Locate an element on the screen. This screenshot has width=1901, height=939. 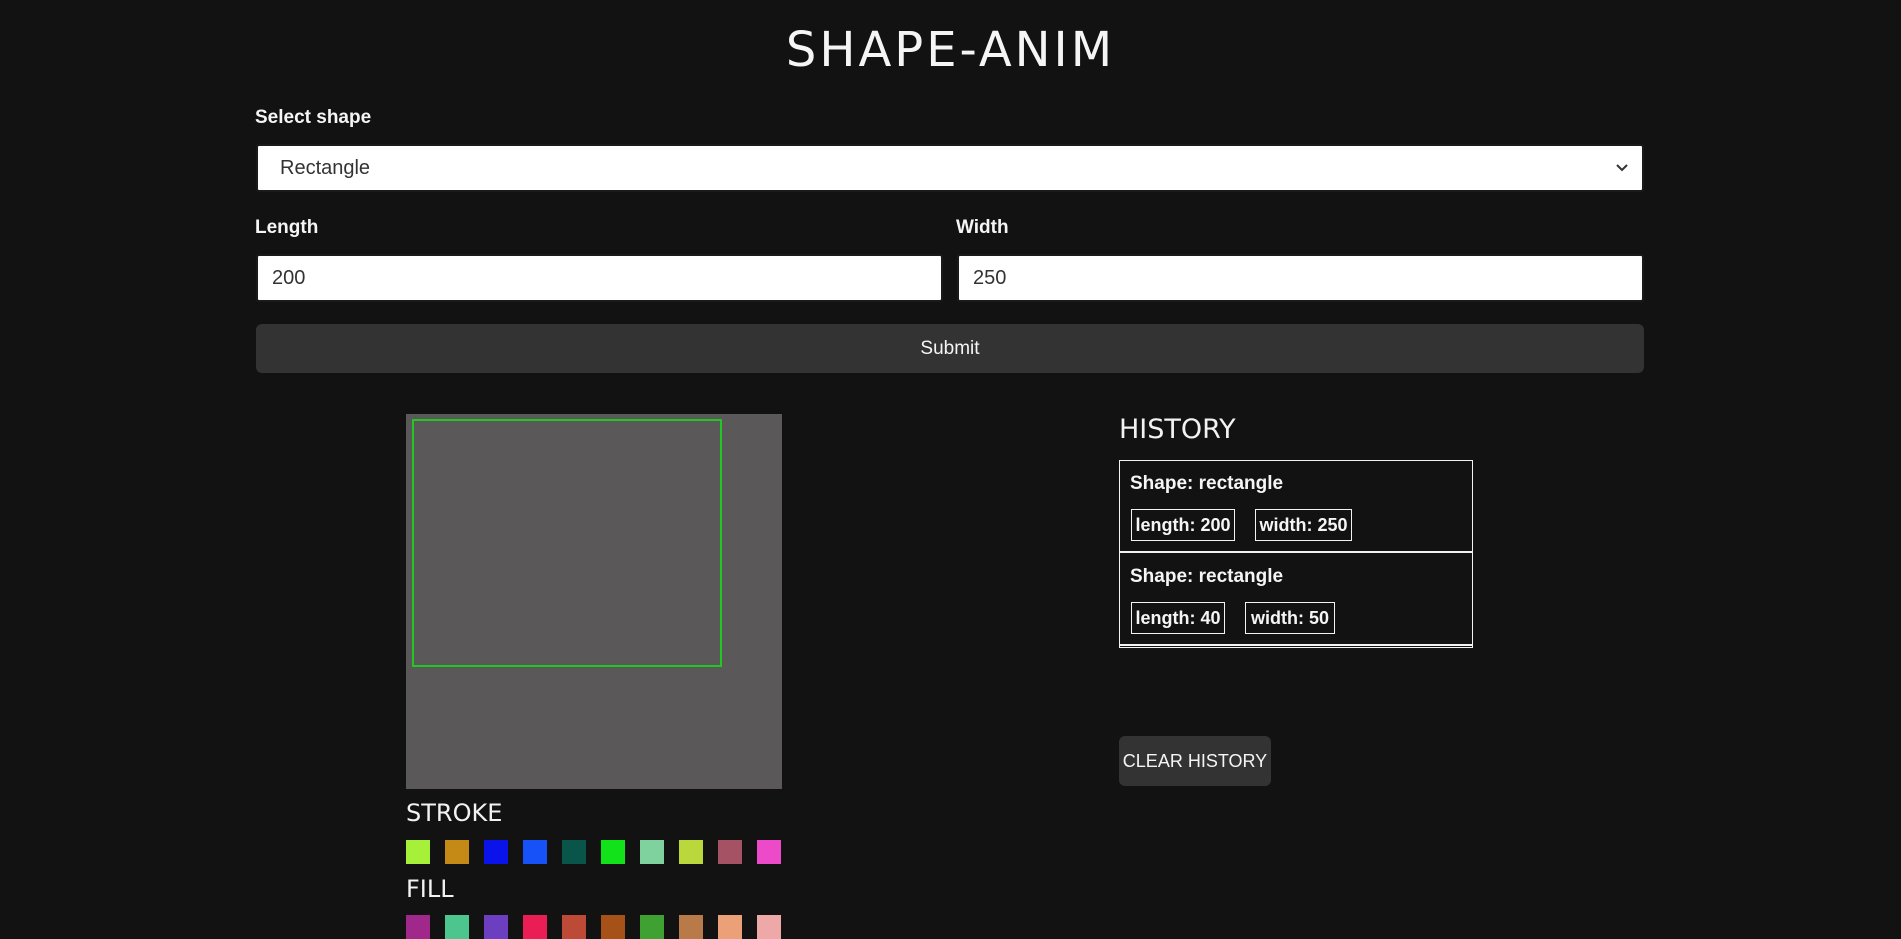
history-length-badge: length: 40 is located at coordinates (1178, 618).